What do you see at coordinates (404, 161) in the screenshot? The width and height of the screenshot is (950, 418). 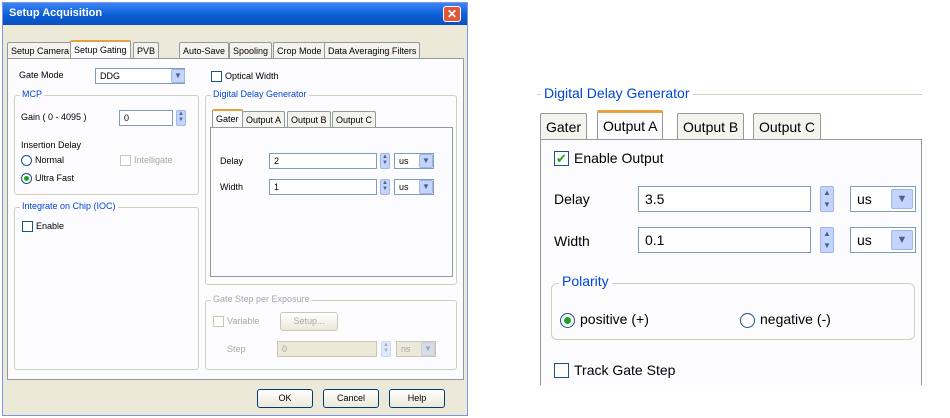 I see `ddg-delay-unit-value: us` at bounding box center [404, 161].